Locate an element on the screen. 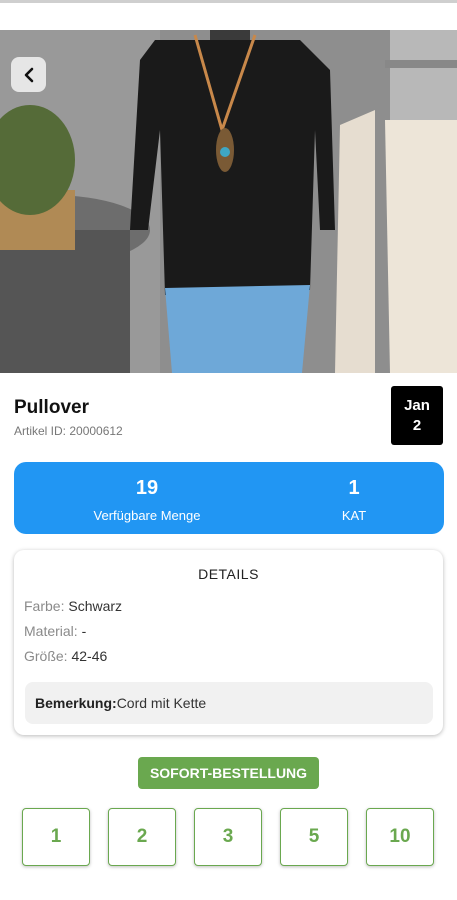  size-label: Größe: is located at coordinates (46, 656).